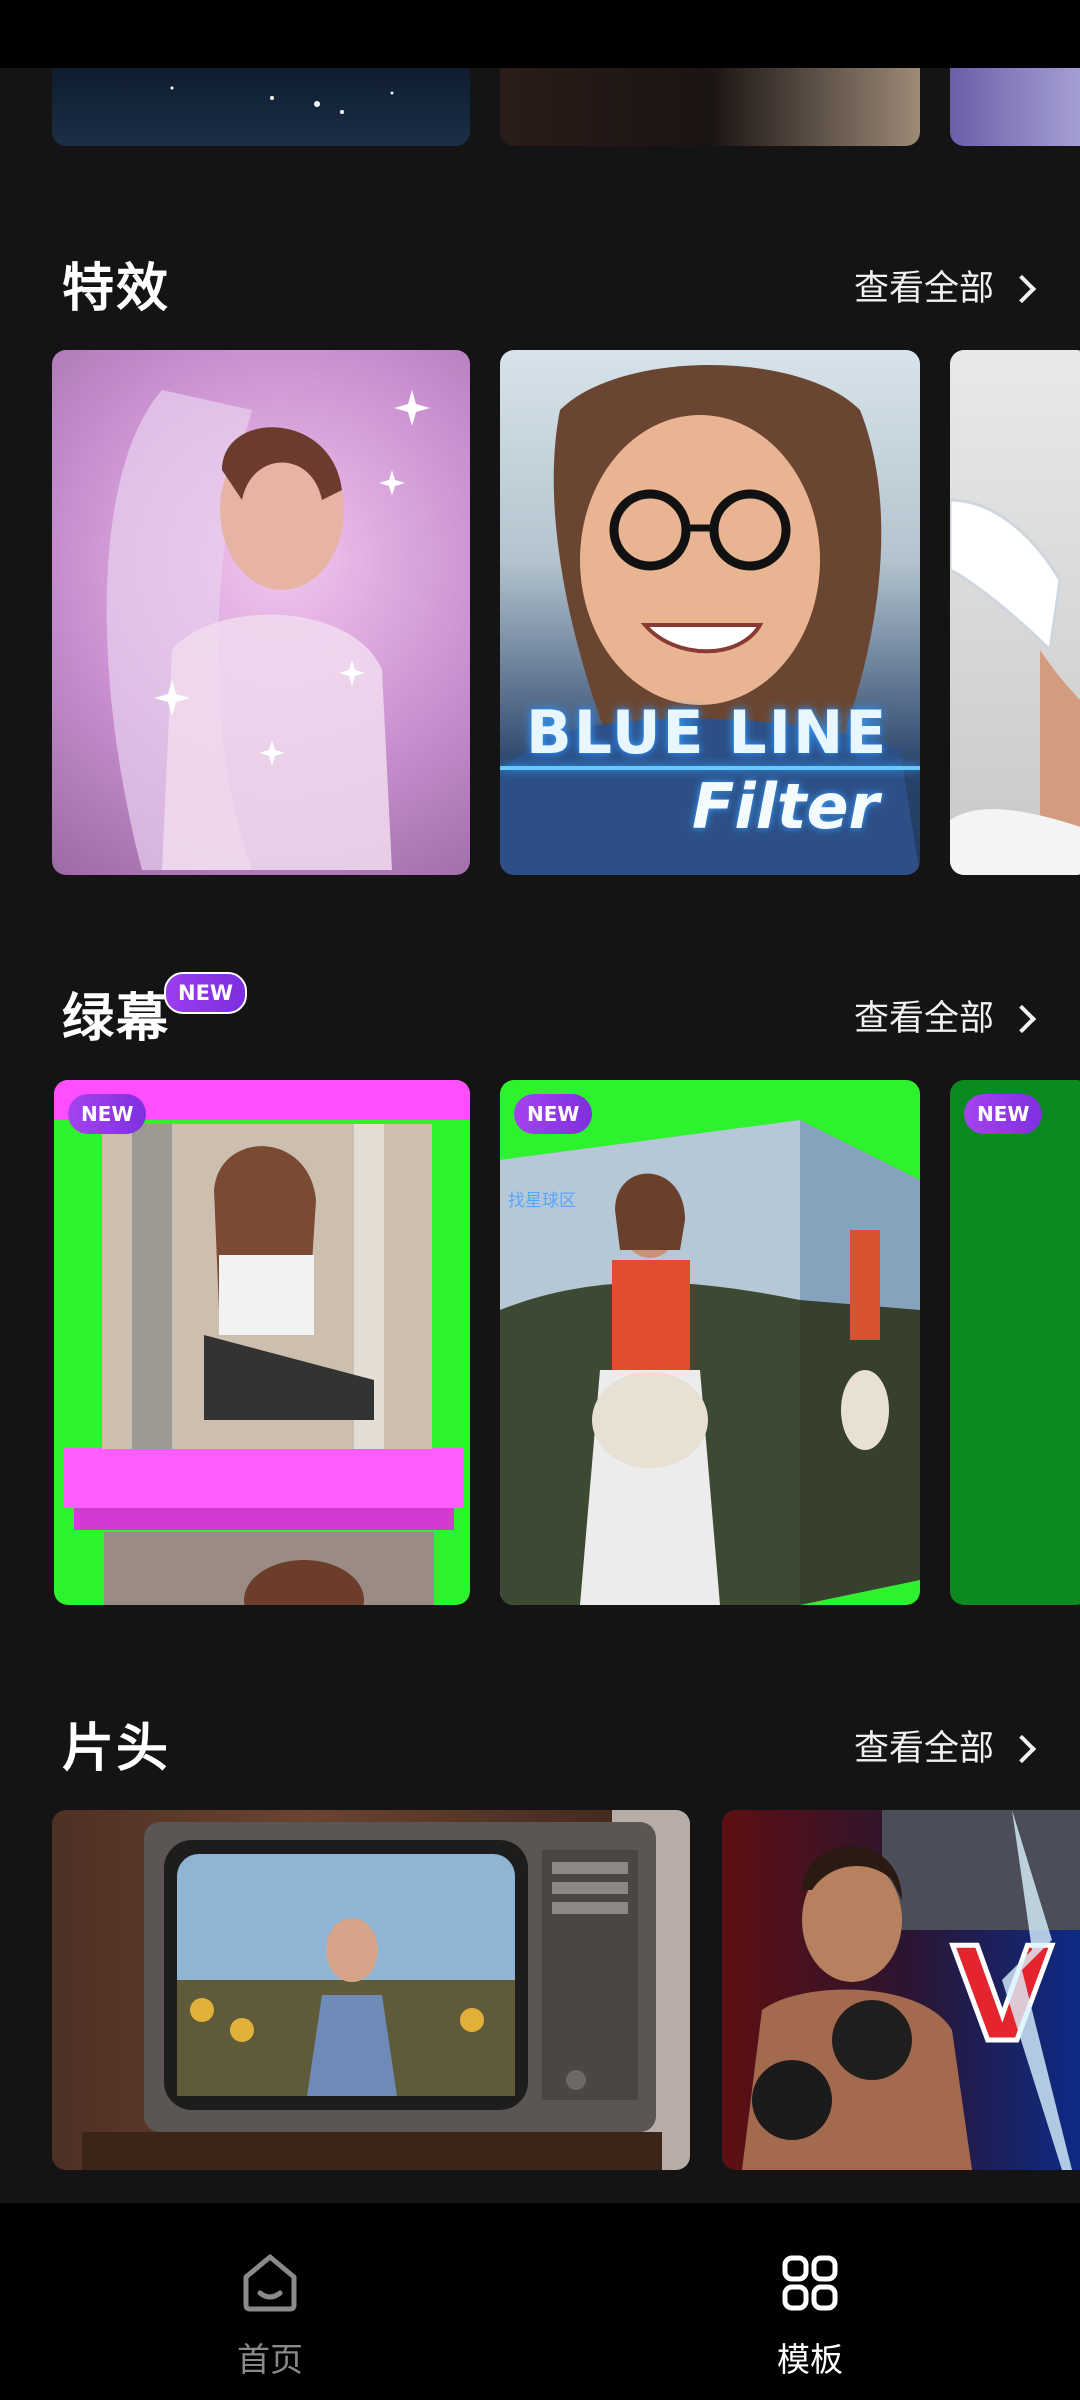 This screenshot has width=1080, height=2400. Describe the element at coordinates (540, 2301) in the screenshot. I see `bottom-tab-bar: 首页 模板` at that location.